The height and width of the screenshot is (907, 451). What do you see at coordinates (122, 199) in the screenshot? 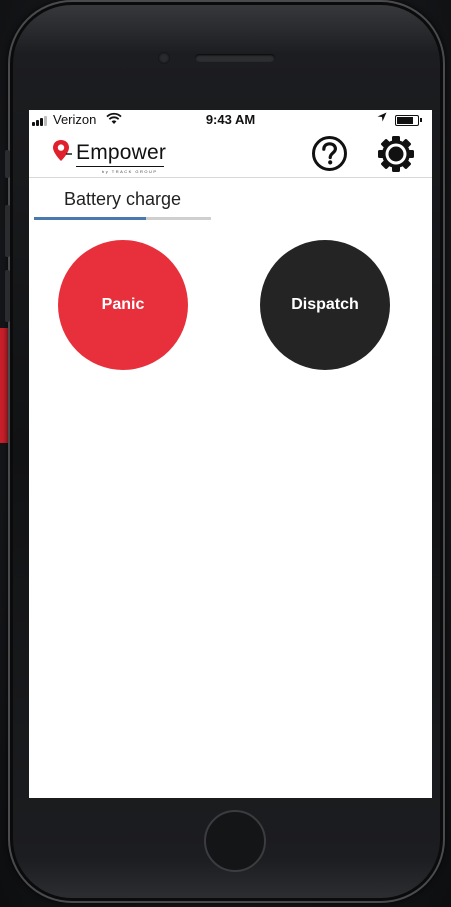
I see `tab-label: Battery charge` at bounding box center [122, 199].